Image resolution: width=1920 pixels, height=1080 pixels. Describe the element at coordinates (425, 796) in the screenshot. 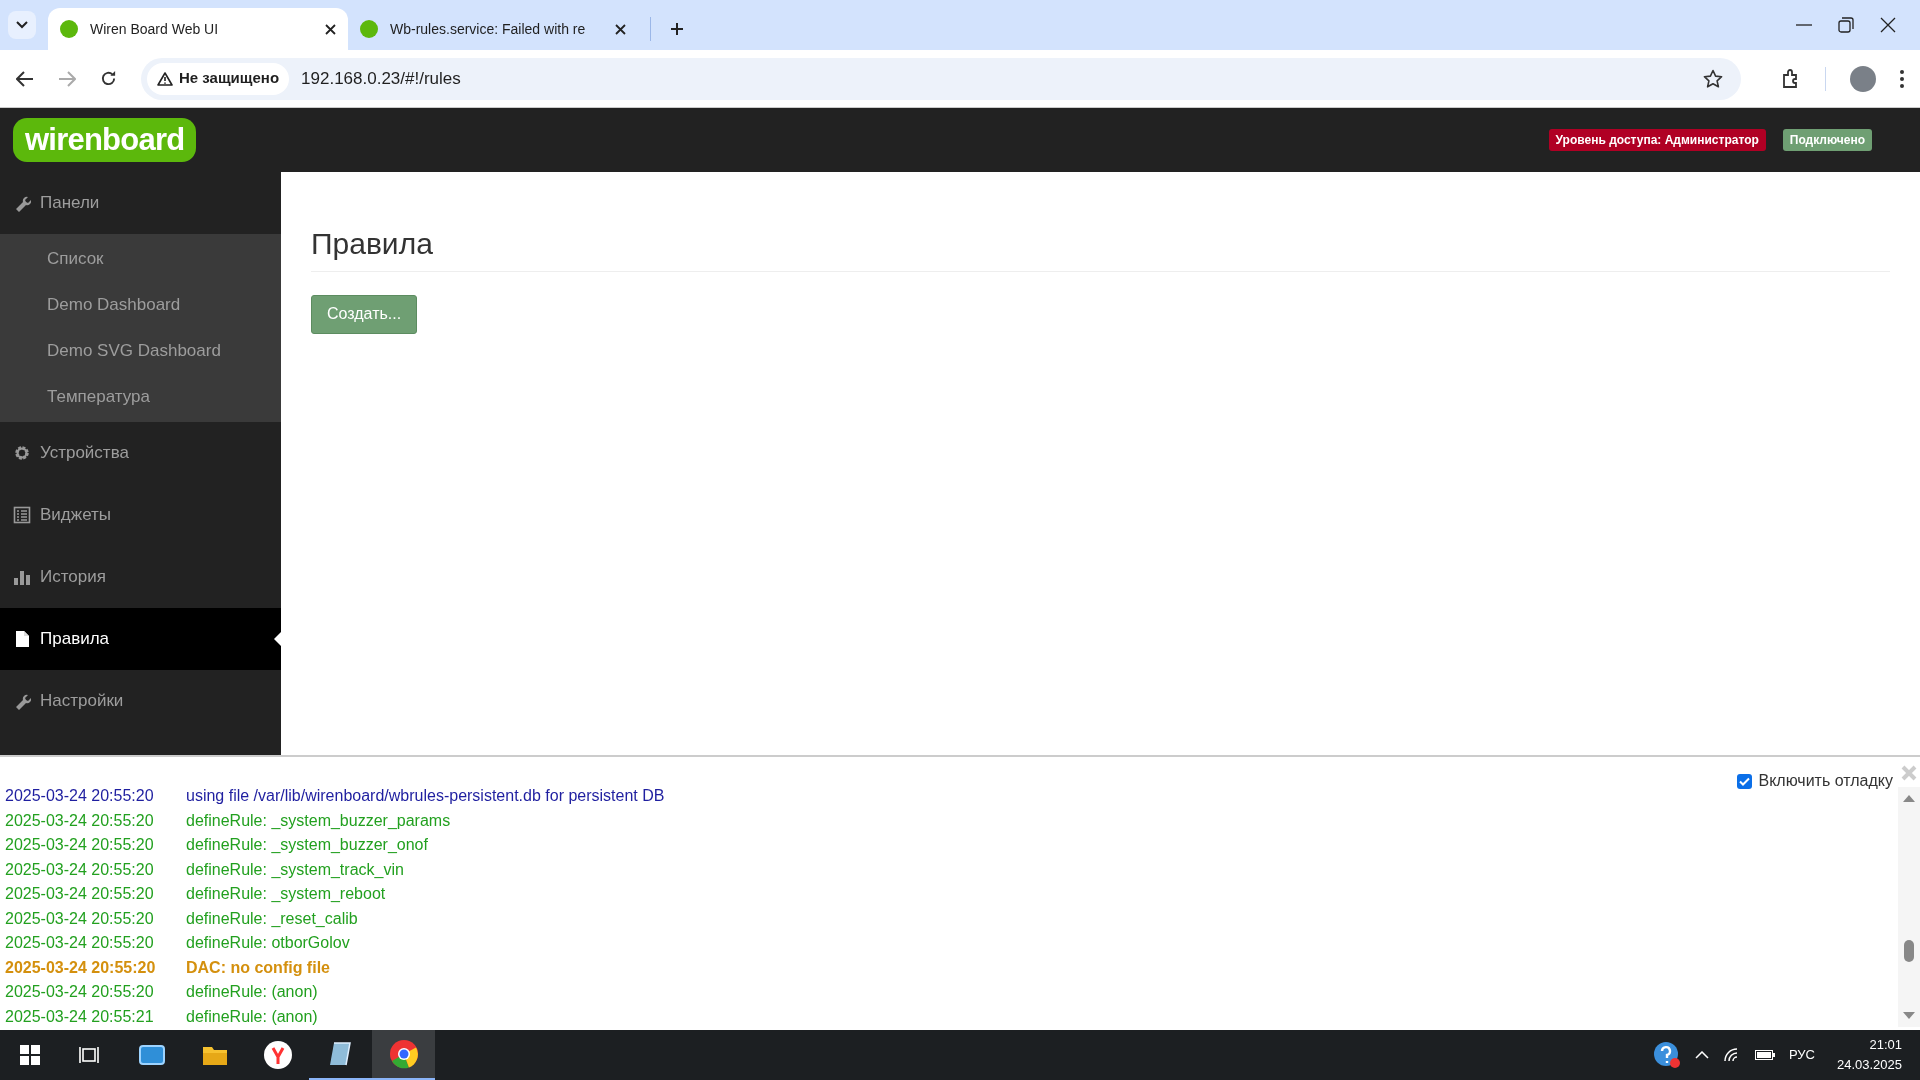

I see `log-message: using file /var/lib/wirenboard/wbrules-persistent.db for persistent DB` at that location.